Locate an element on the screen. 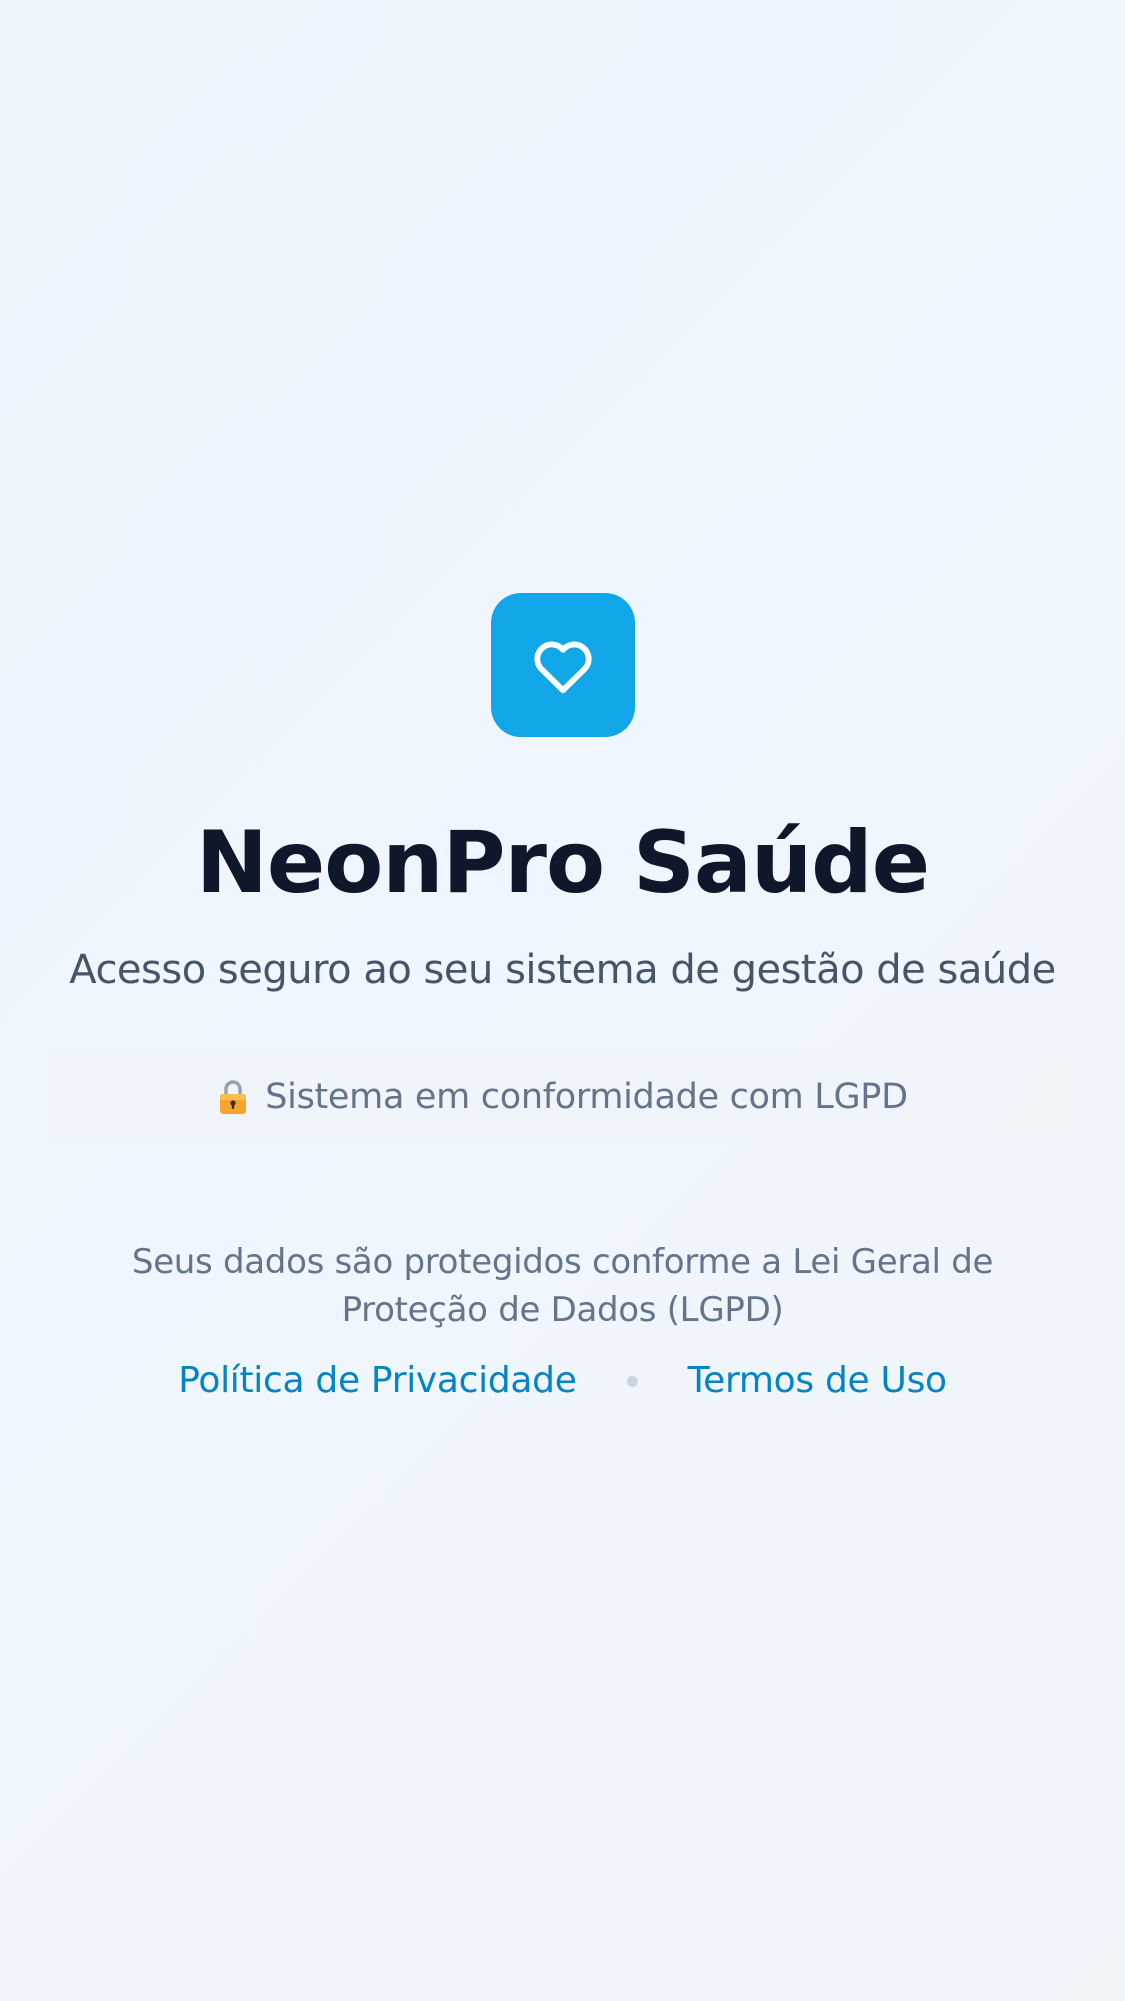 The width and height of the screenshot is (1125, 2001). lgpd-compliance-text: Sistema em conformidade com LGPD is located at coordinates (586, 1096).